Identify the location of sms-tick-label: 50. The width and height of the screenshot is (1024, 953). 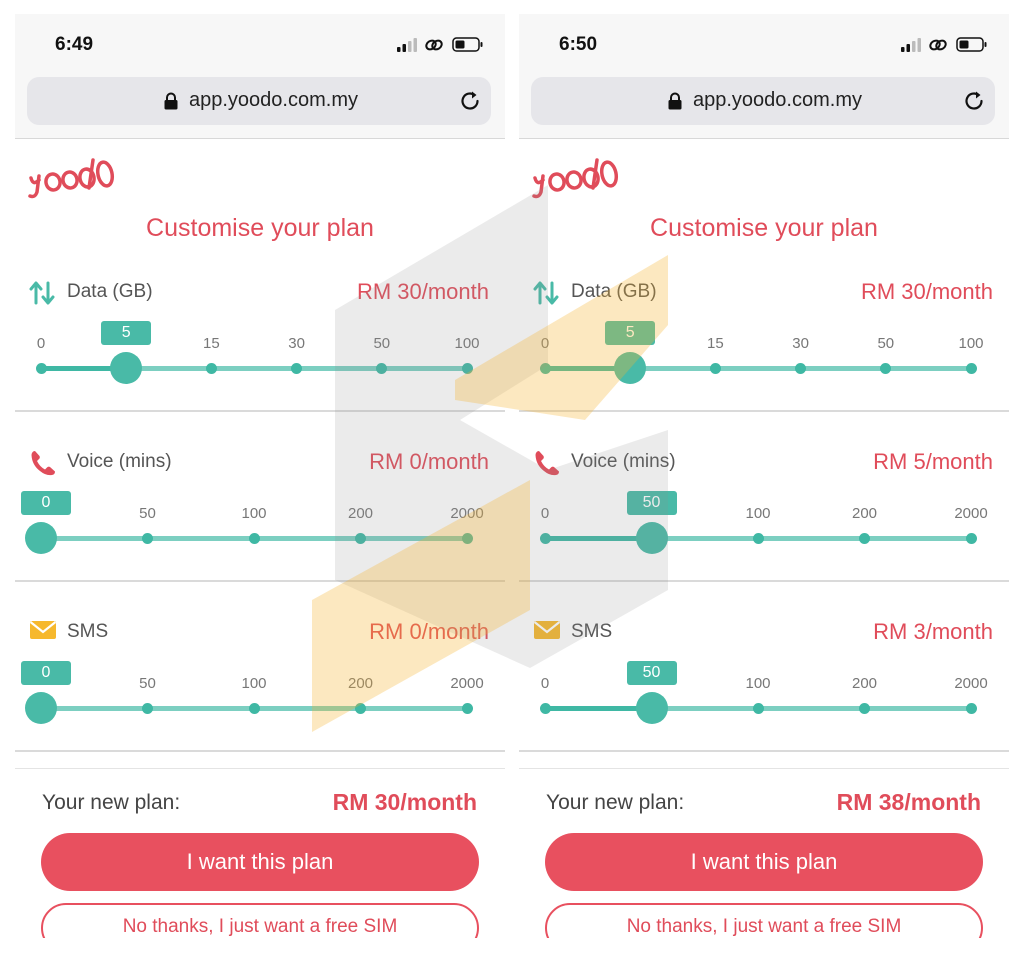
(147, 683).